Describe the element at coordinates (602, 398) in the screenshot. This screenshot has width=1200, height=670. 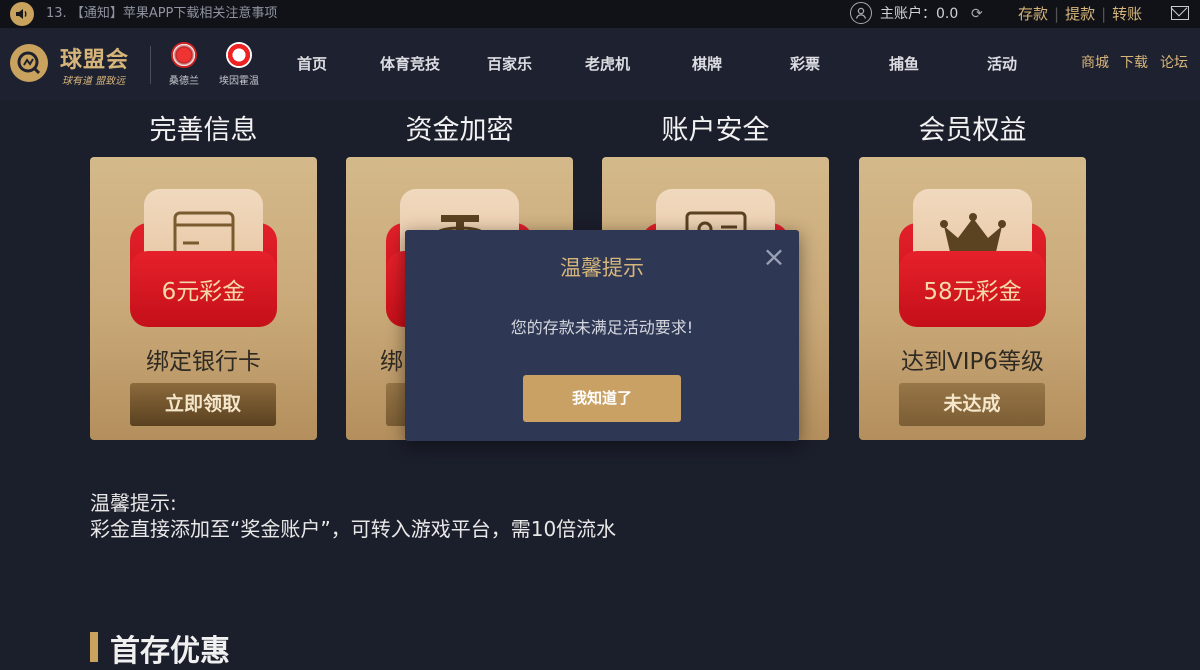
I see `confirm-button: 我知道了` at that location.